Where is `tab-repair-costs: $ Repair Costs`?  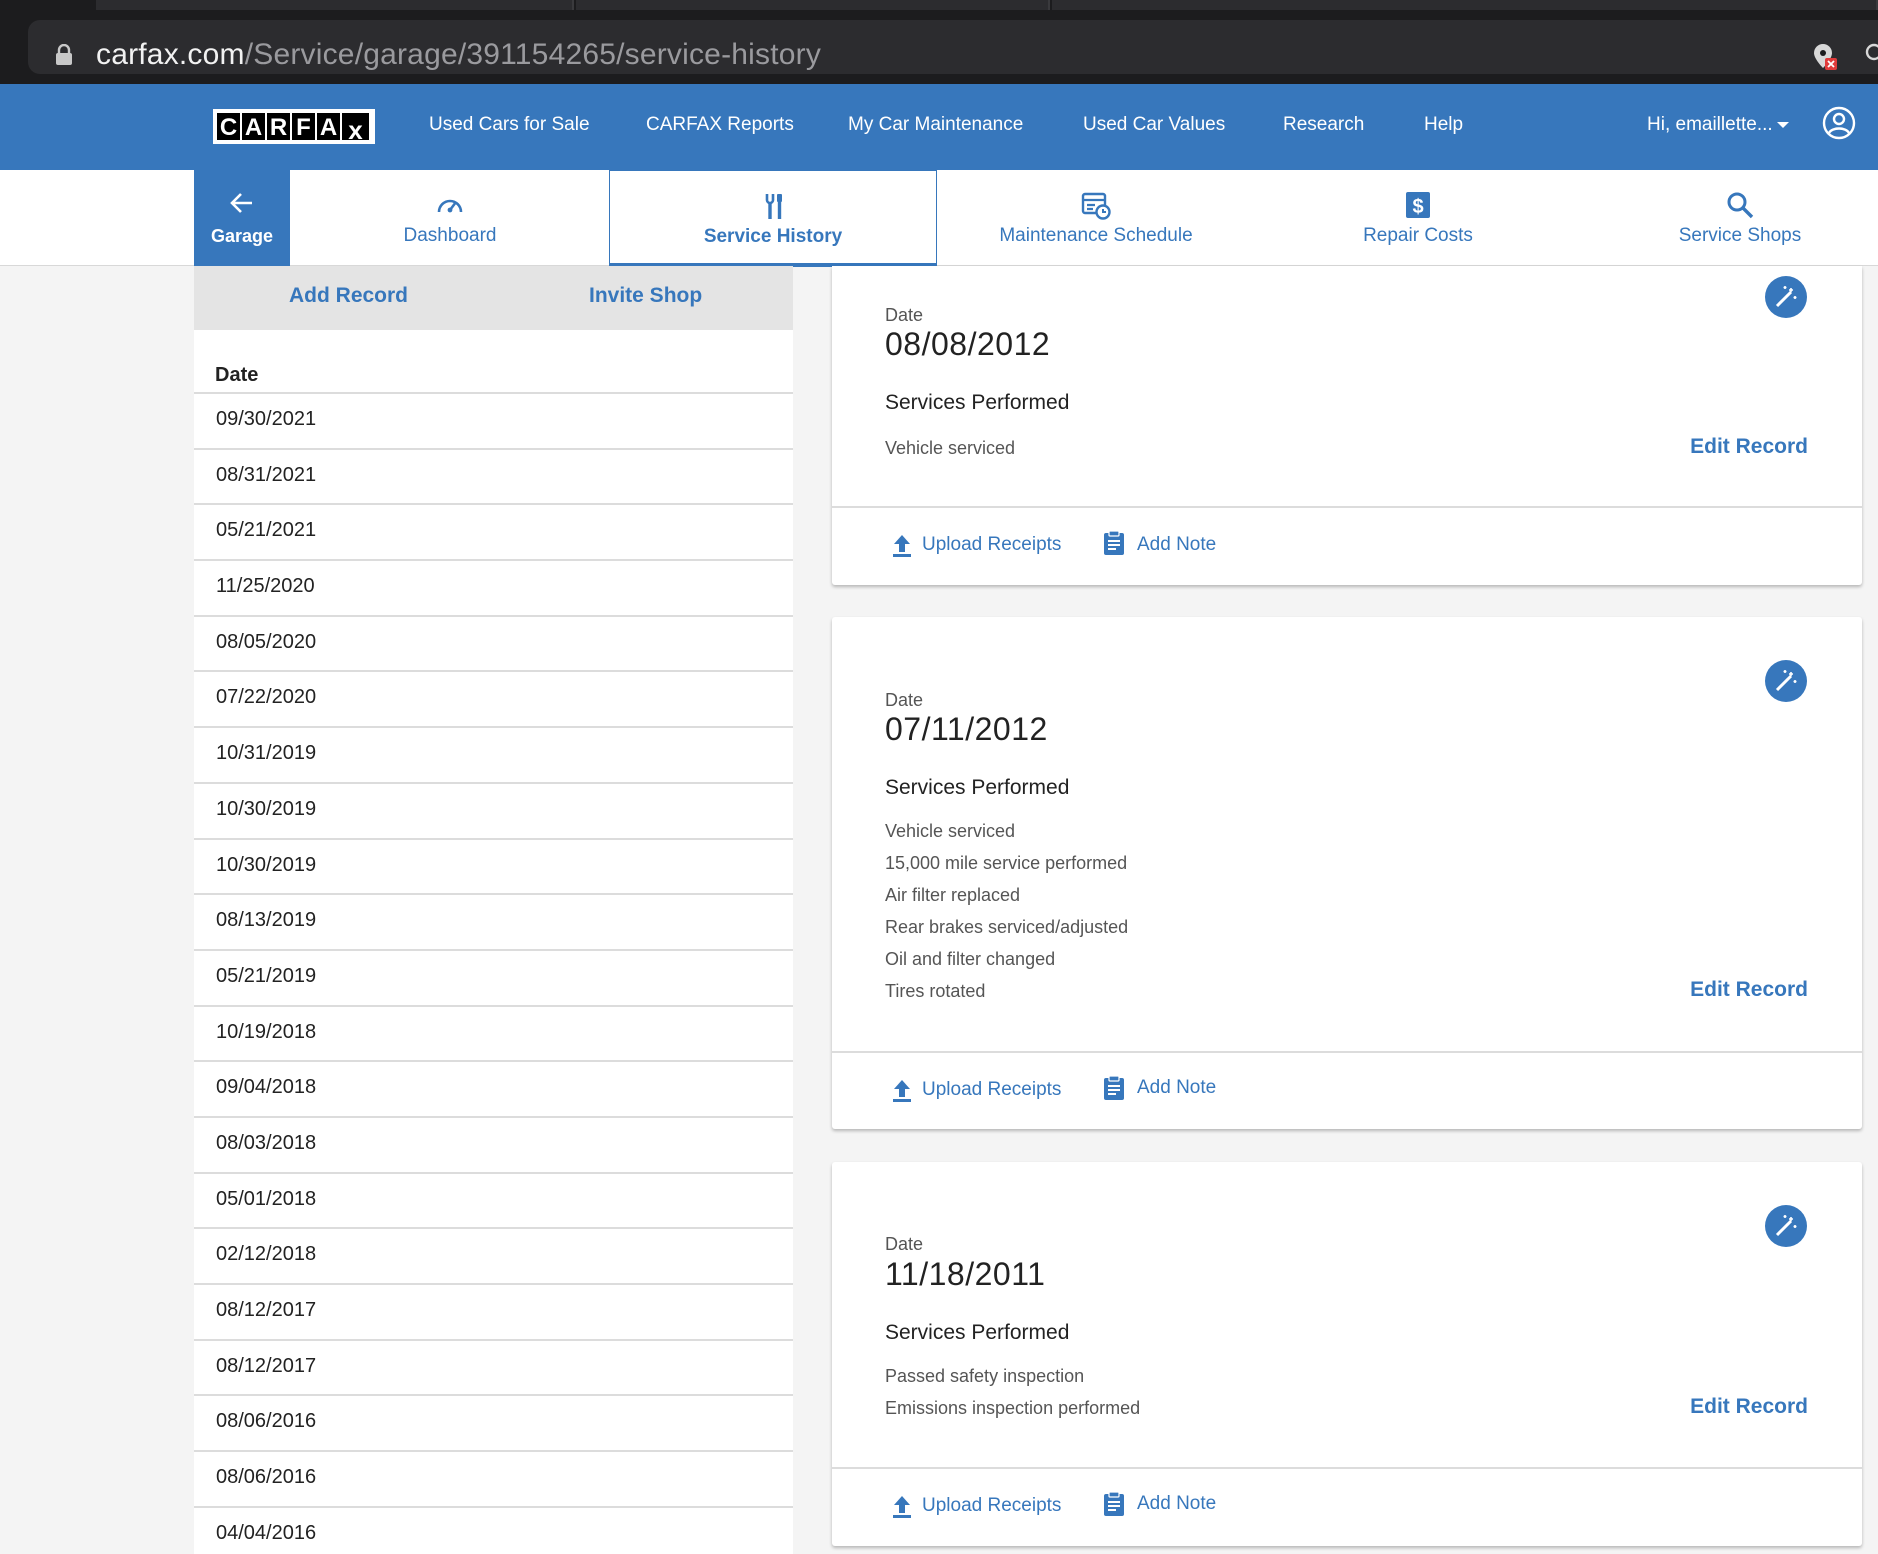
tab-repair-costs: $ Repair Costs is located at coordinates (1418, 218).